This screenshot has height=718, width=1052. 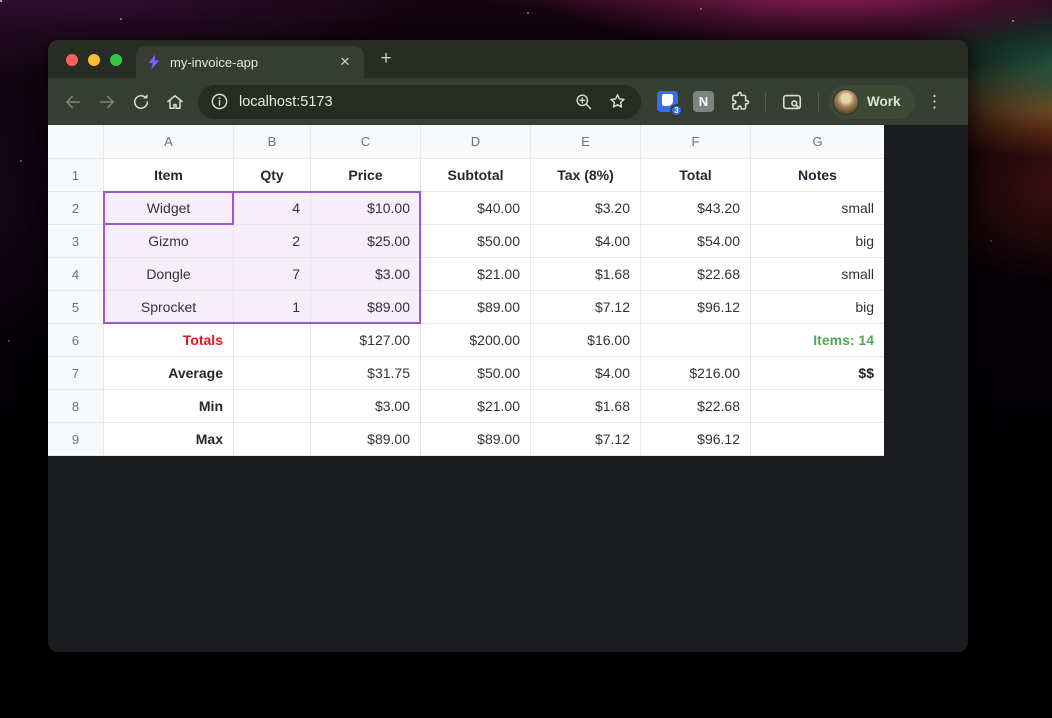 What do you see at coordinates (76, 175) in the screenshot?
I see `row-number-1: 1` at bounding box center [76, 175].